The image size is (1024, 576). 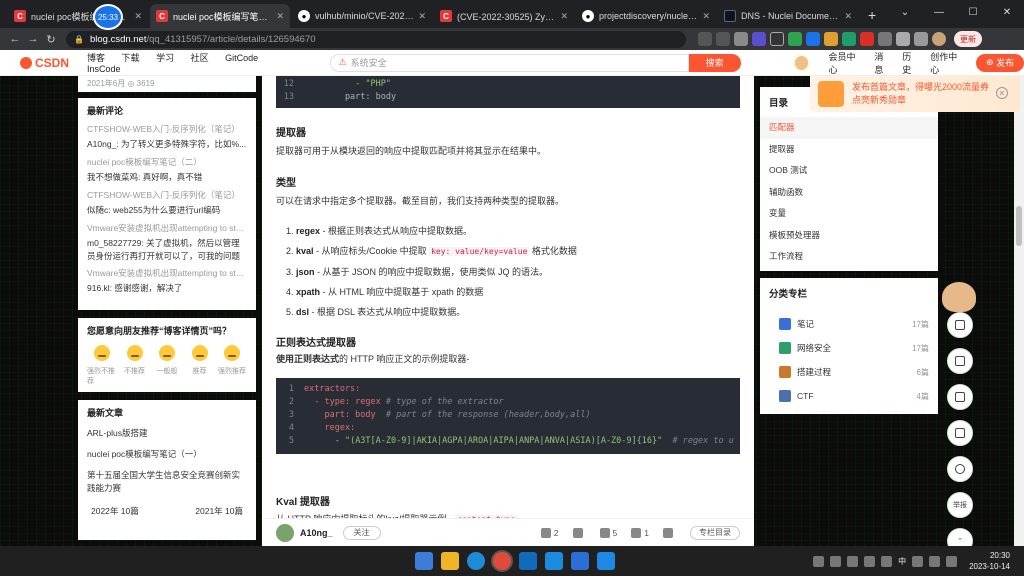 I want to click on puzzle-icon, so click(x=903, y=39).